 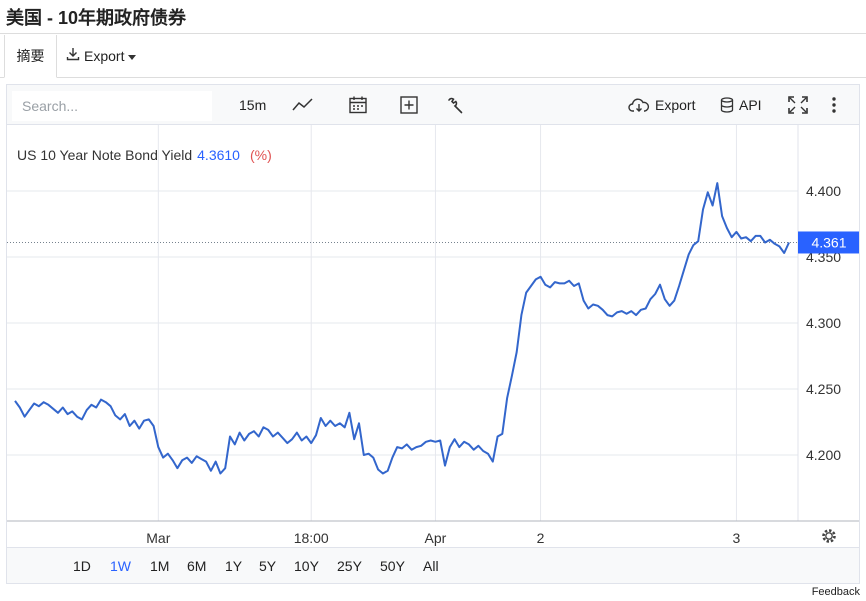 I want to click on fullscreen-button, so click(x=798, y=105).